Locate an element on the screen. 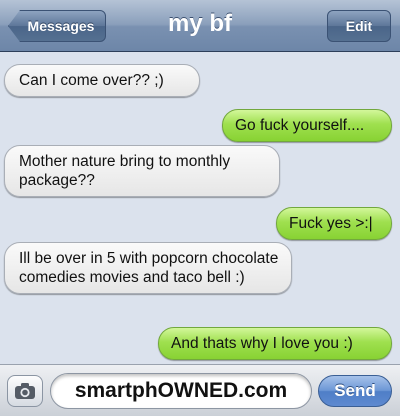 The height and width of the screenshot is (416, 400). message-bubble-received: Mother nature bring to monthly package?? is located at coordinates (142, 171).